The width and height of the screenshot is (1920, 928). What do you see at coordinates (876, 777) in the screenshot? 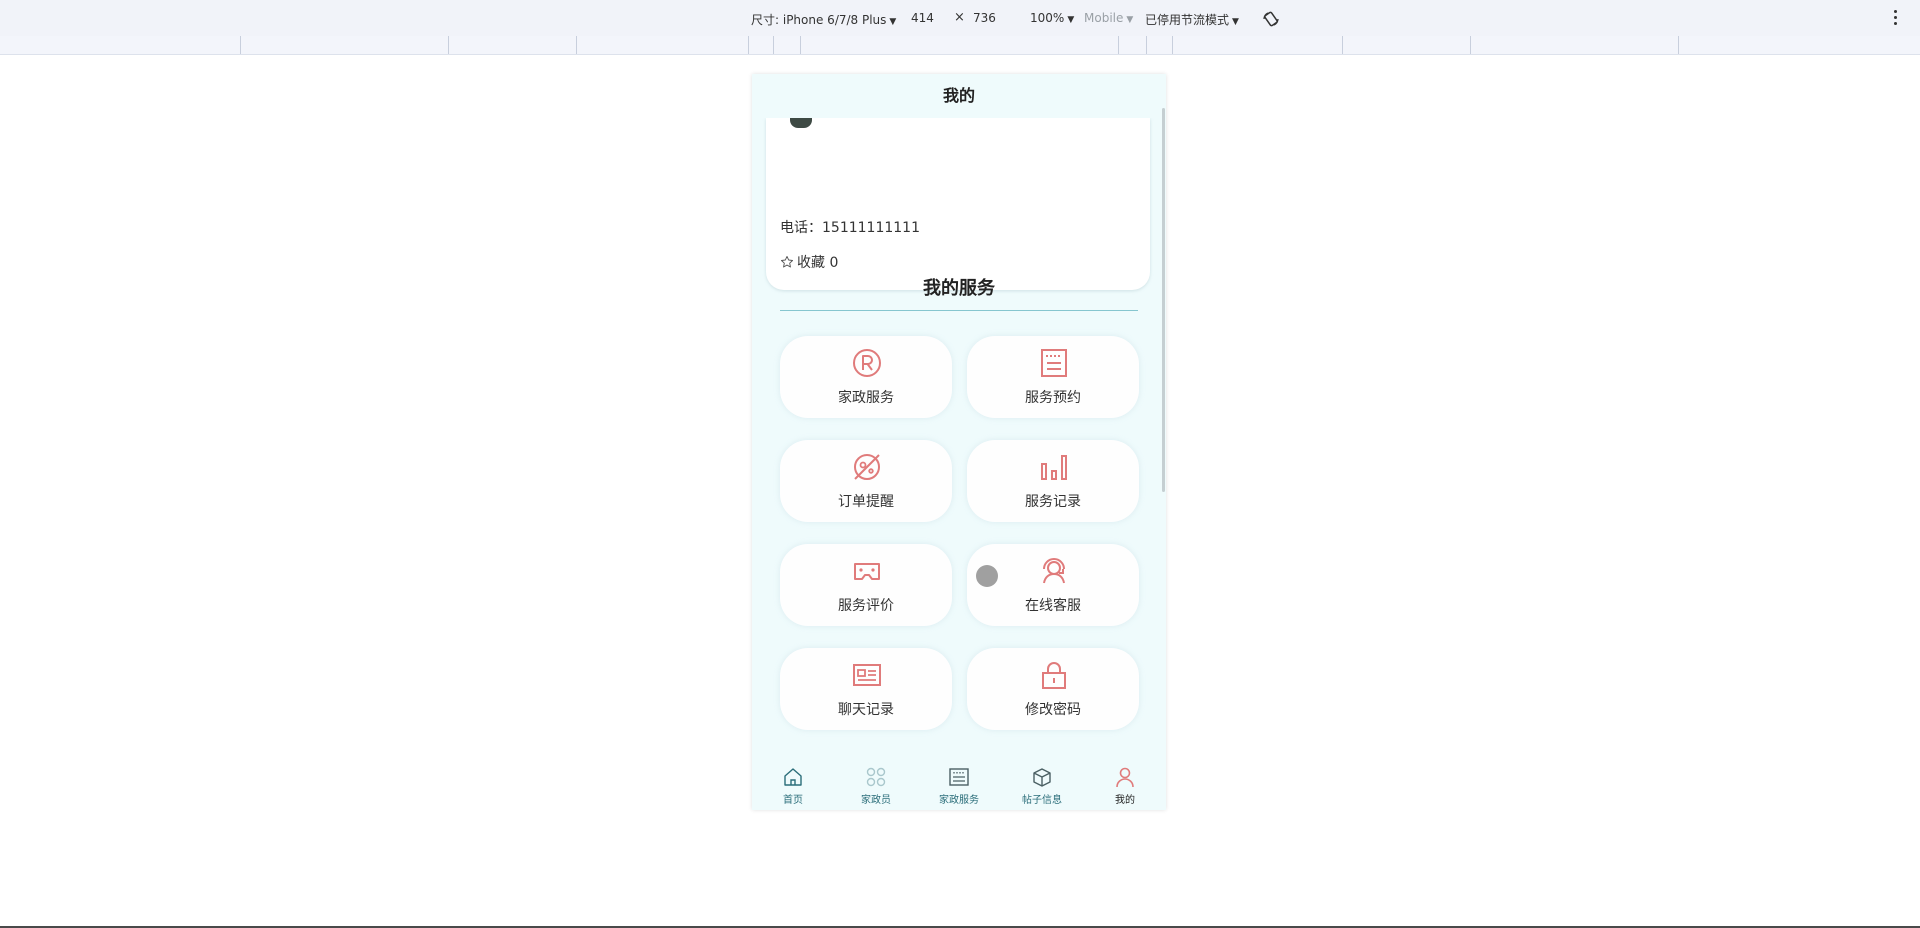
I see `grid-icon` at bounding box center [876, 777].